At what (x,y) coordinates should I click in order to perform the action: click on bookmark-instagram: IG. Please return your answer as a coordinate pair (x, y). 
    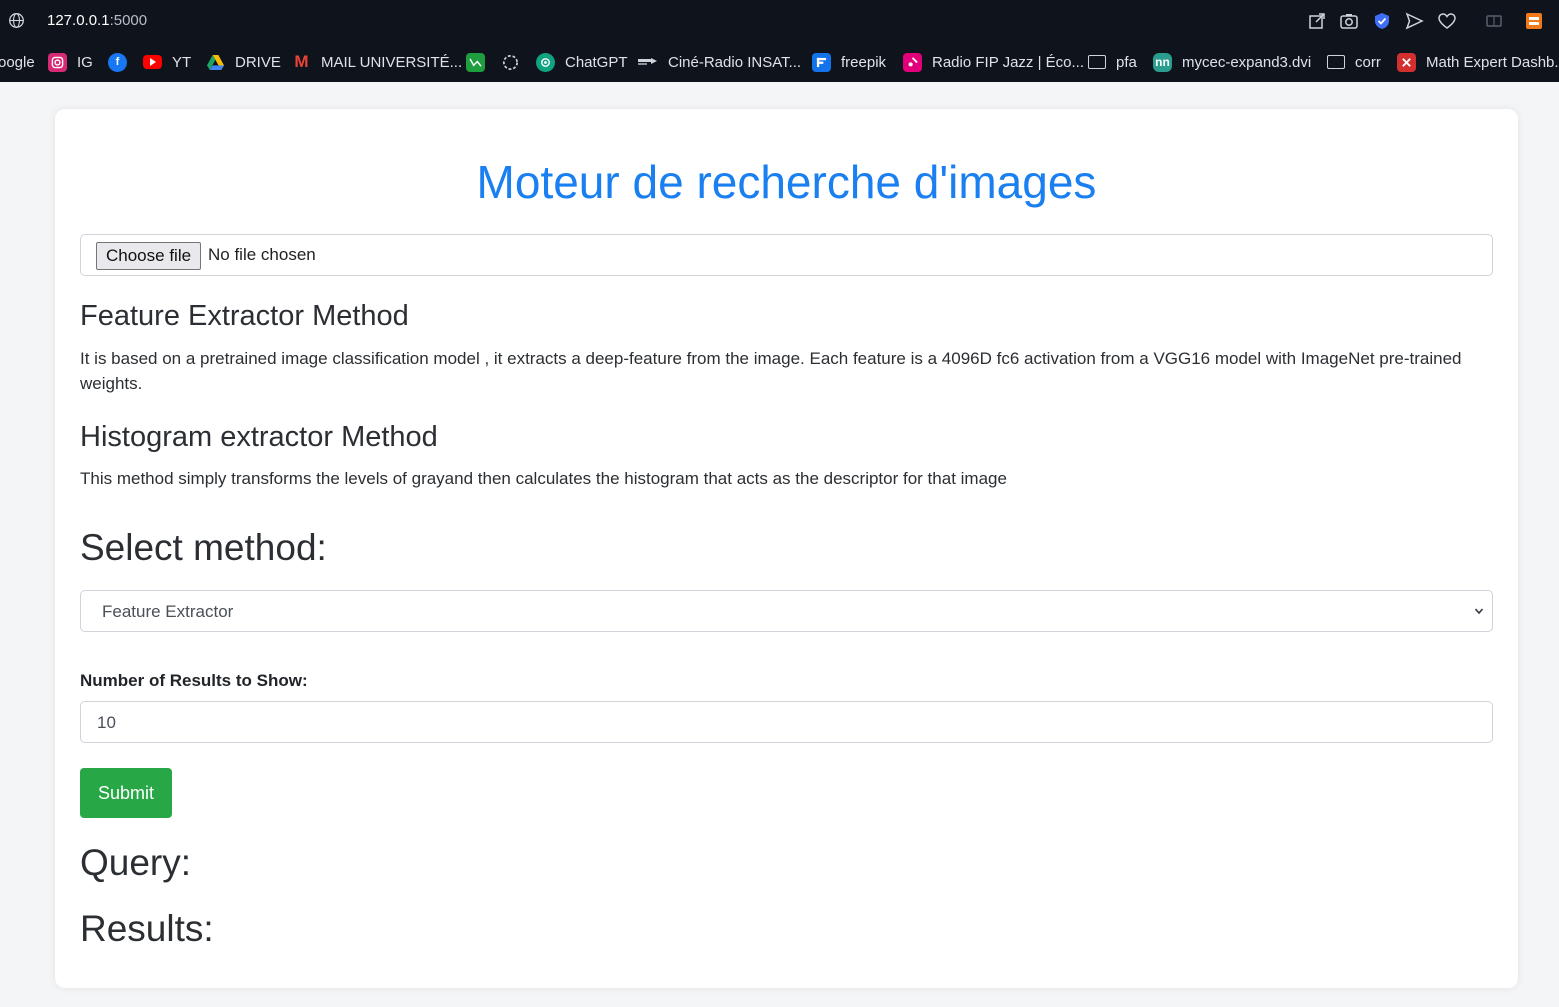
    Looking at the image, I should click on (70, 62).